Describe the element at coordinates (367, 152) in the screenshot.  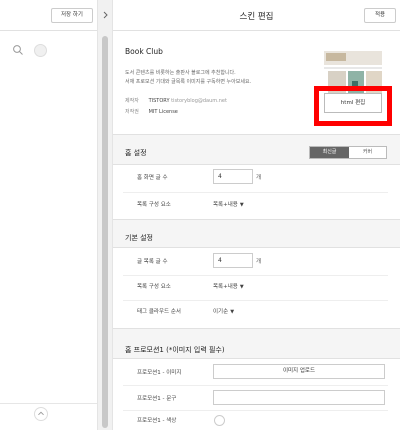
I see `tab-cover: 커버` at that location.